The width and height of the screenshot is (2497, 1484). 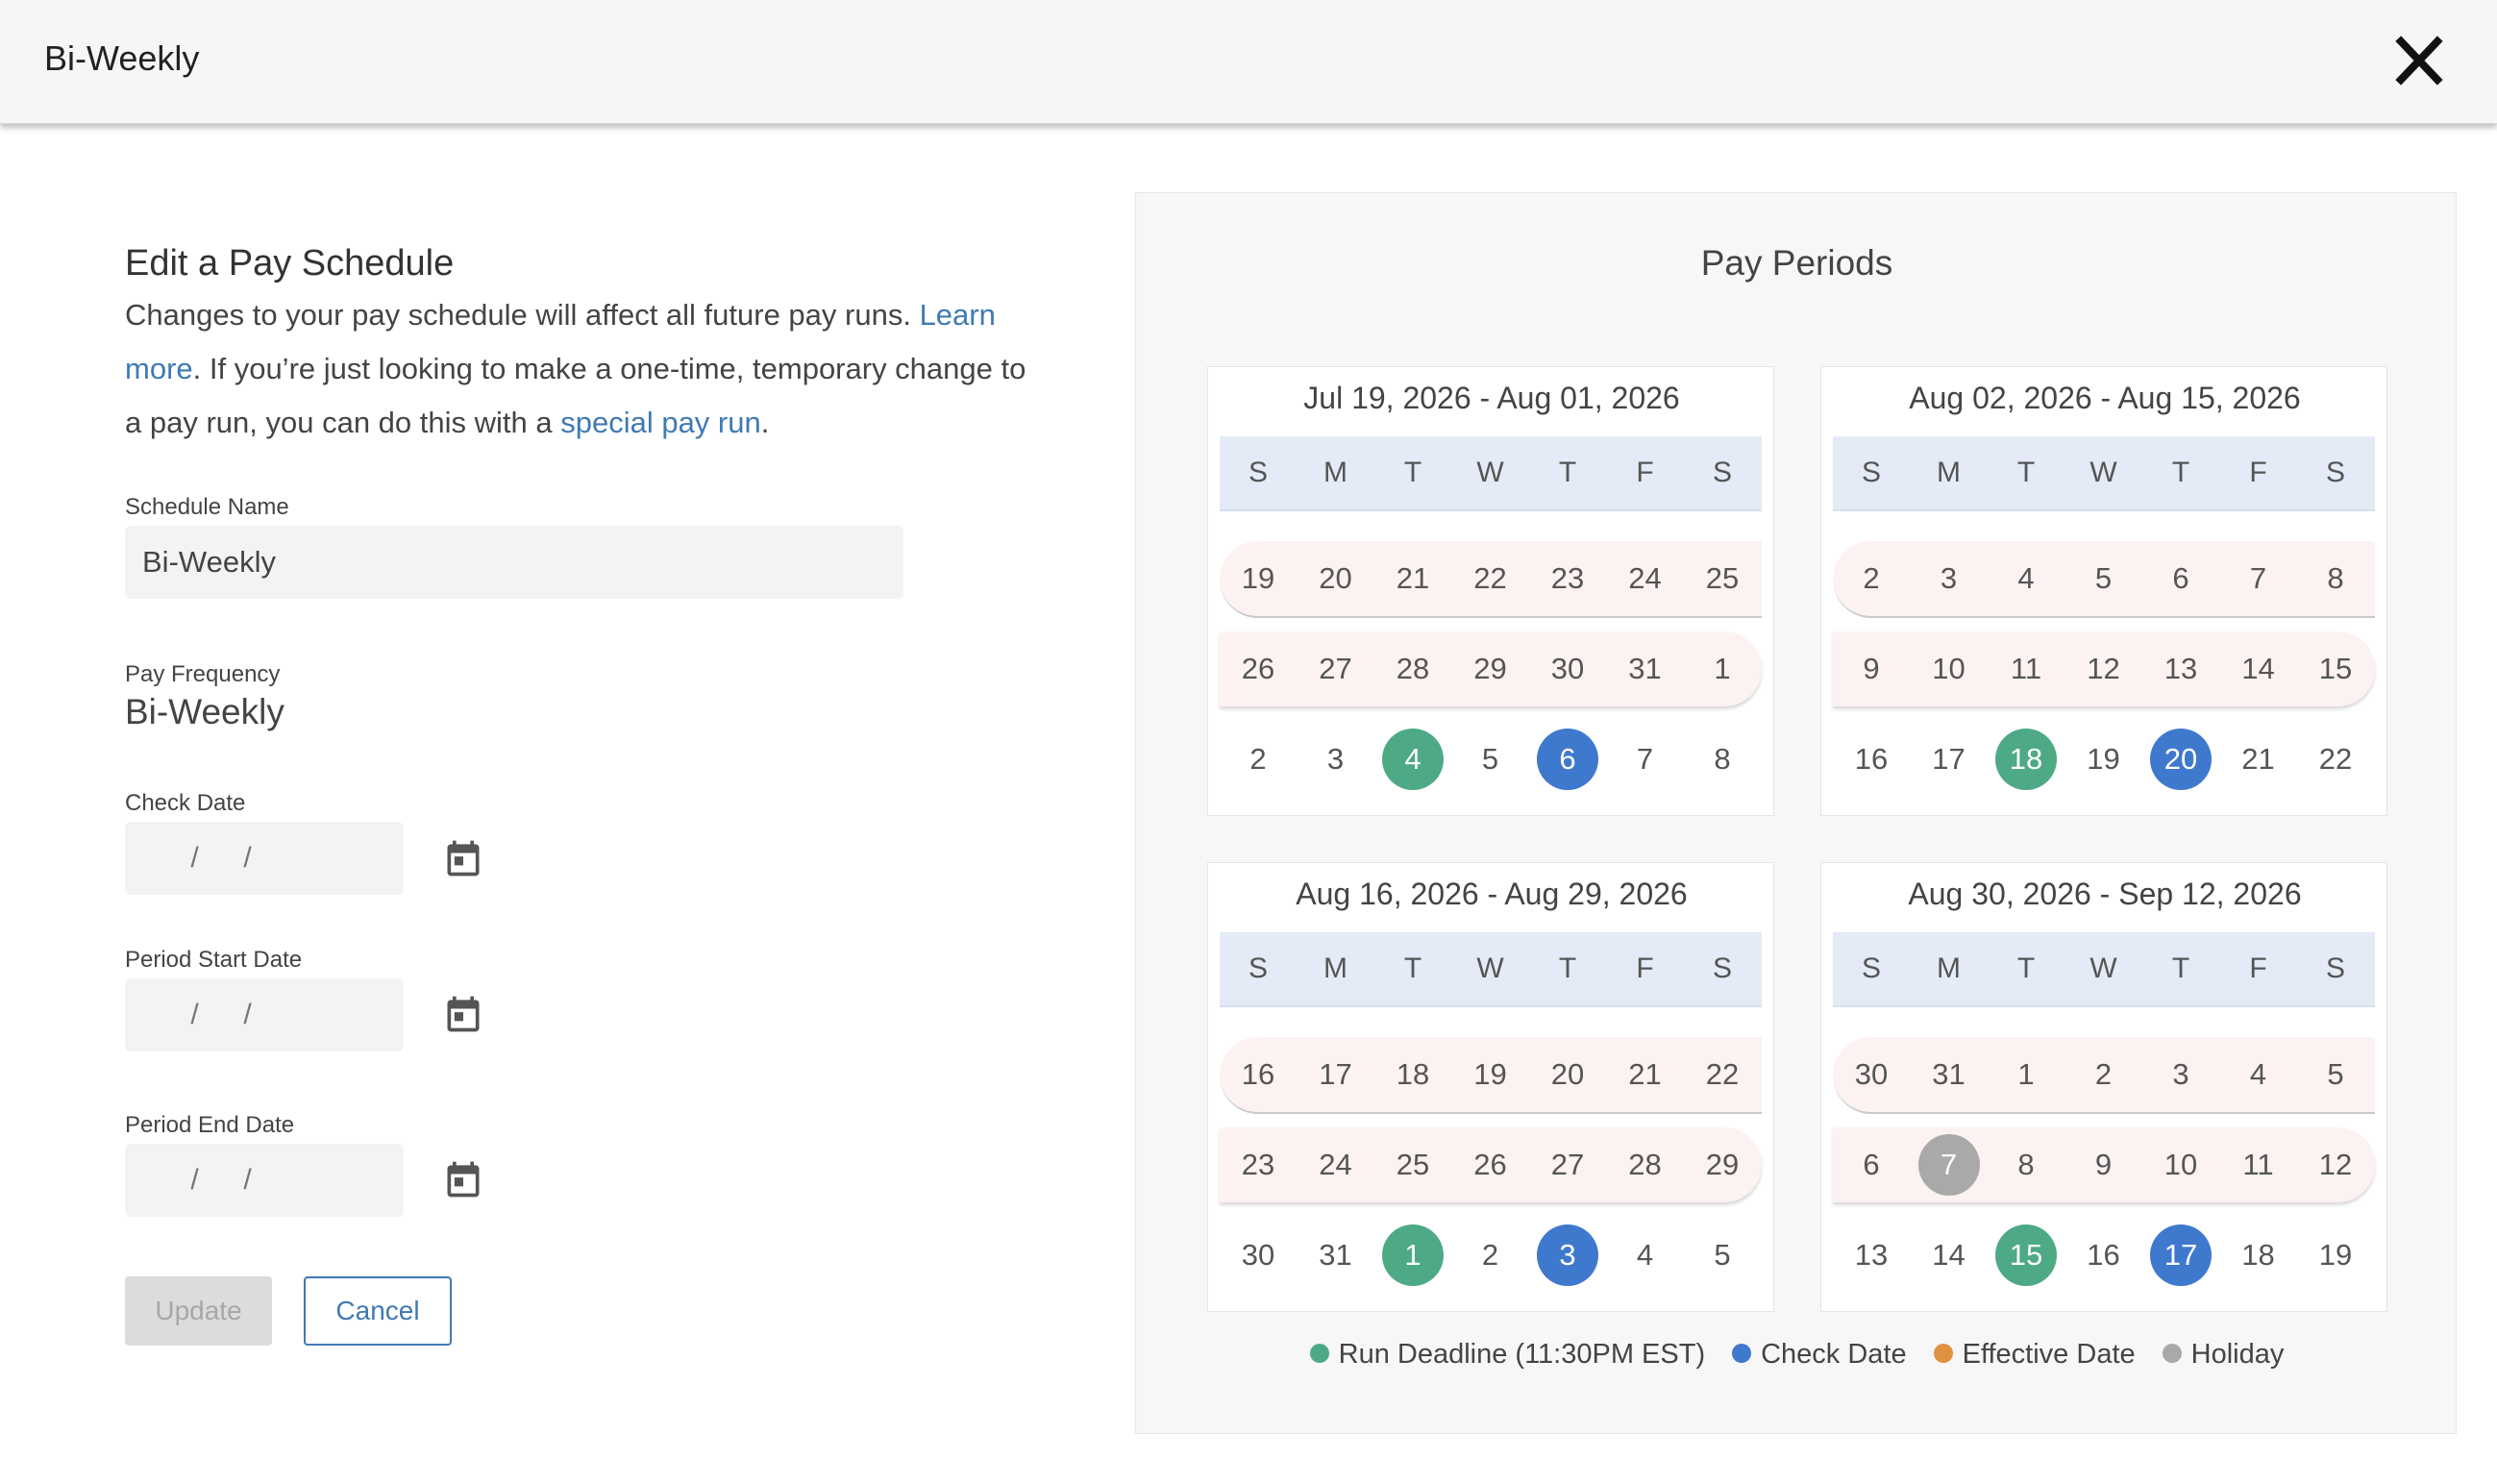 I want to click on calendar-day: 21, so click(x=2258, y=759).